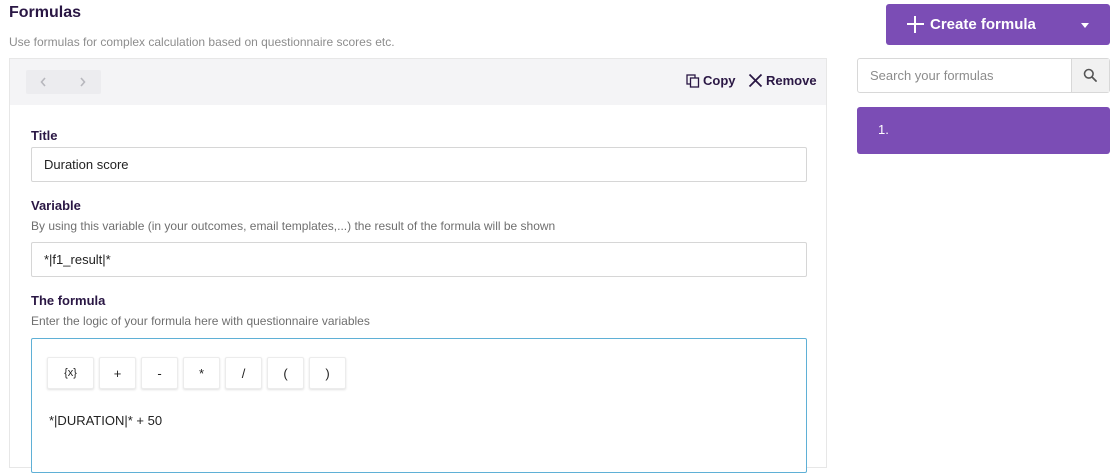  What do you see at coordinates (755, 80) in the screenshot?
I see `close-icon` at bounding box center [755, 80].